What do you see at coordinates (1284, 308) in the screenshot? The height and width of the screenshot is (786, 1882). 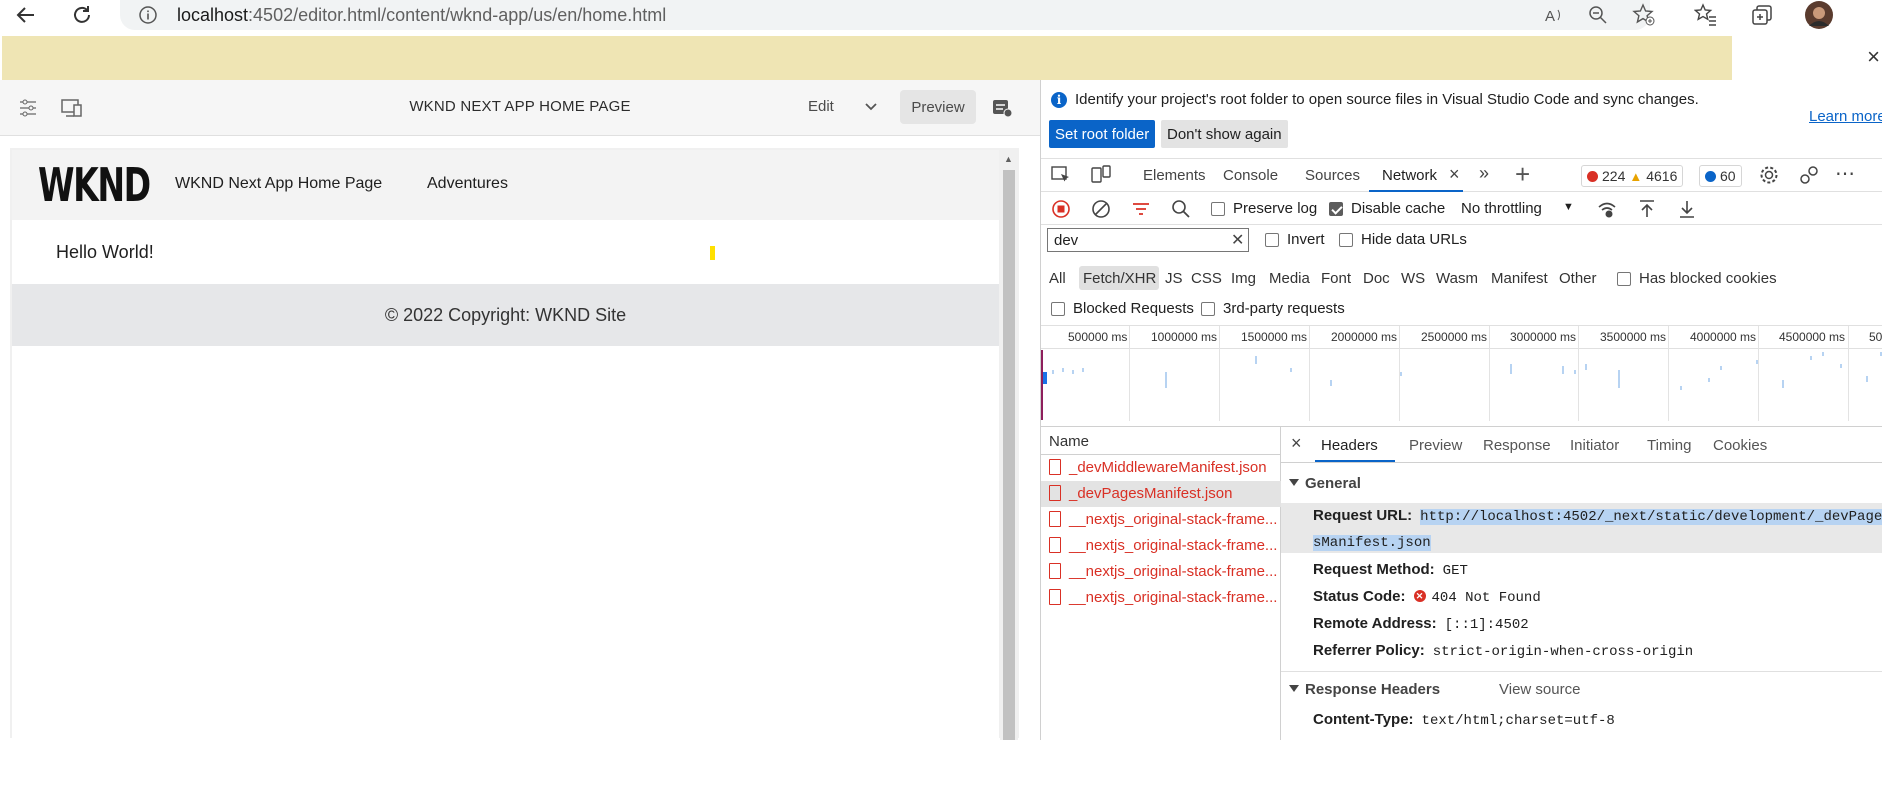 I see `third-party-label: 3rd-party requests` at bounding box center [1284, 308].